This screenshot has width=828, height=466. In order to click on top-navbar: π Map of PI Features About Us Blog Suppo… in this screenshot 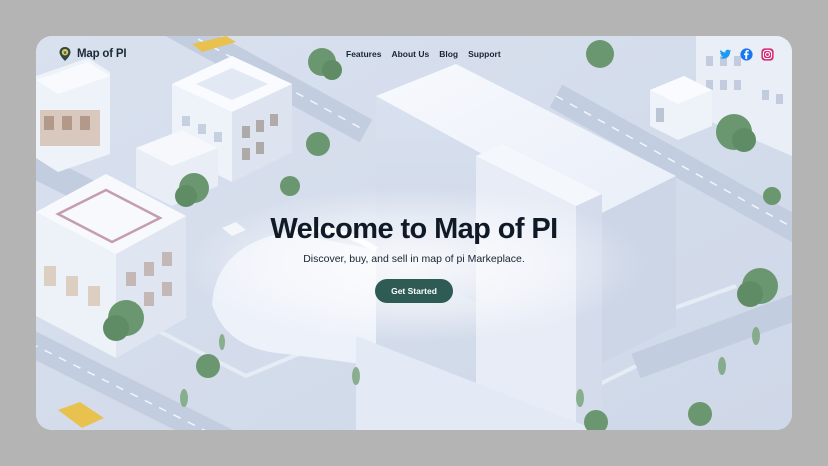, I will do `click(414, 56)`.